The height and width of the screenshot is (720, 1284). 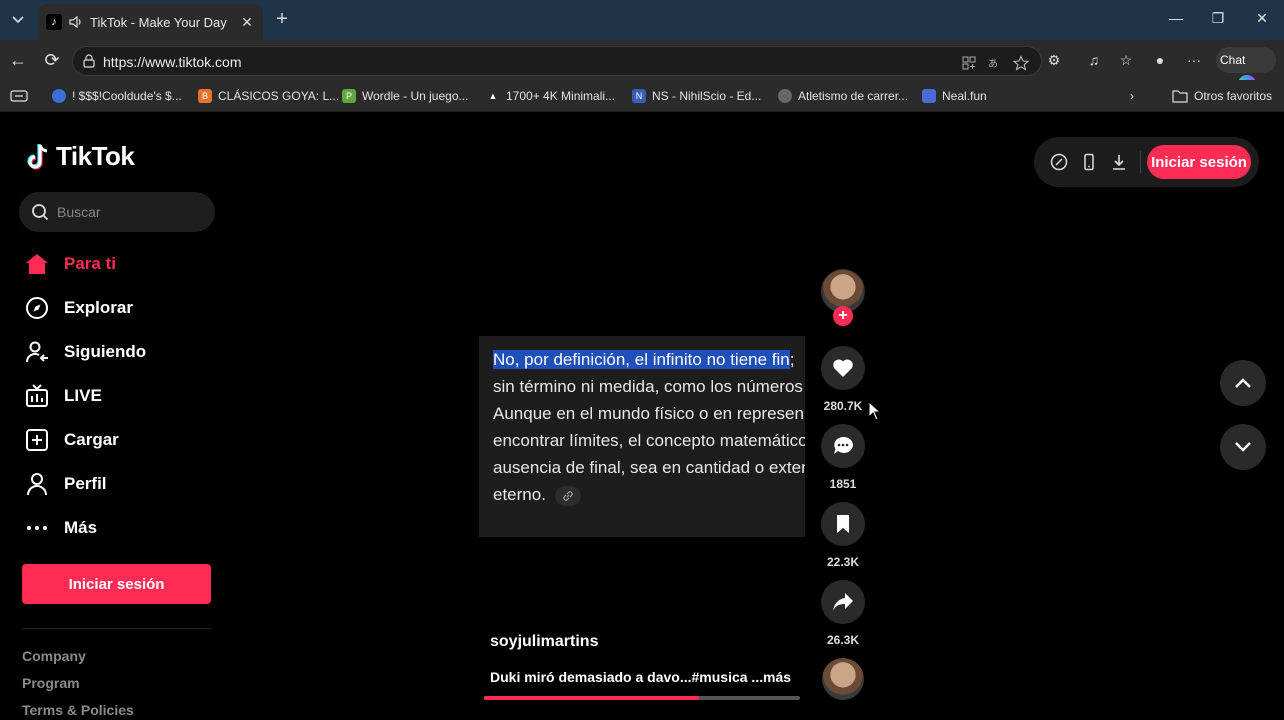 I want to click on profile-icon, so click(x=37, y=484).